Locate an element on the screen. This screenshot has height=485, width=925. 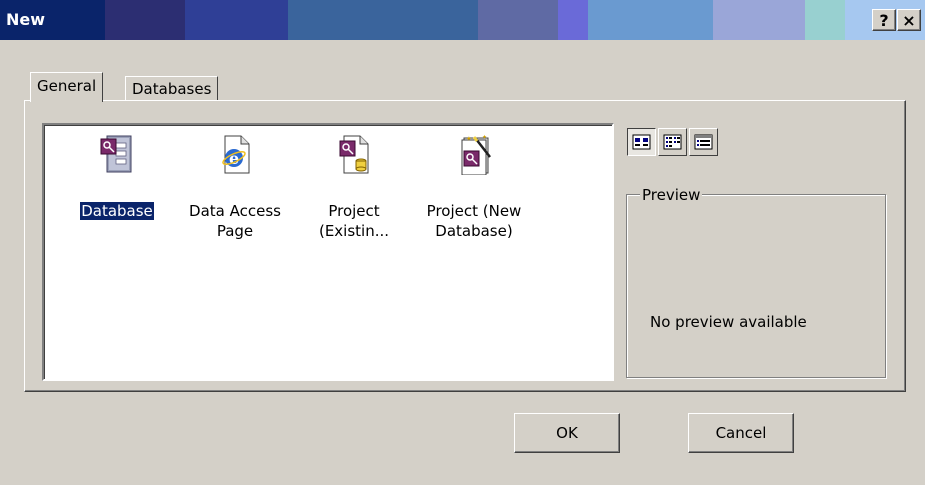
details-icon is located at coordinates (703, 142).